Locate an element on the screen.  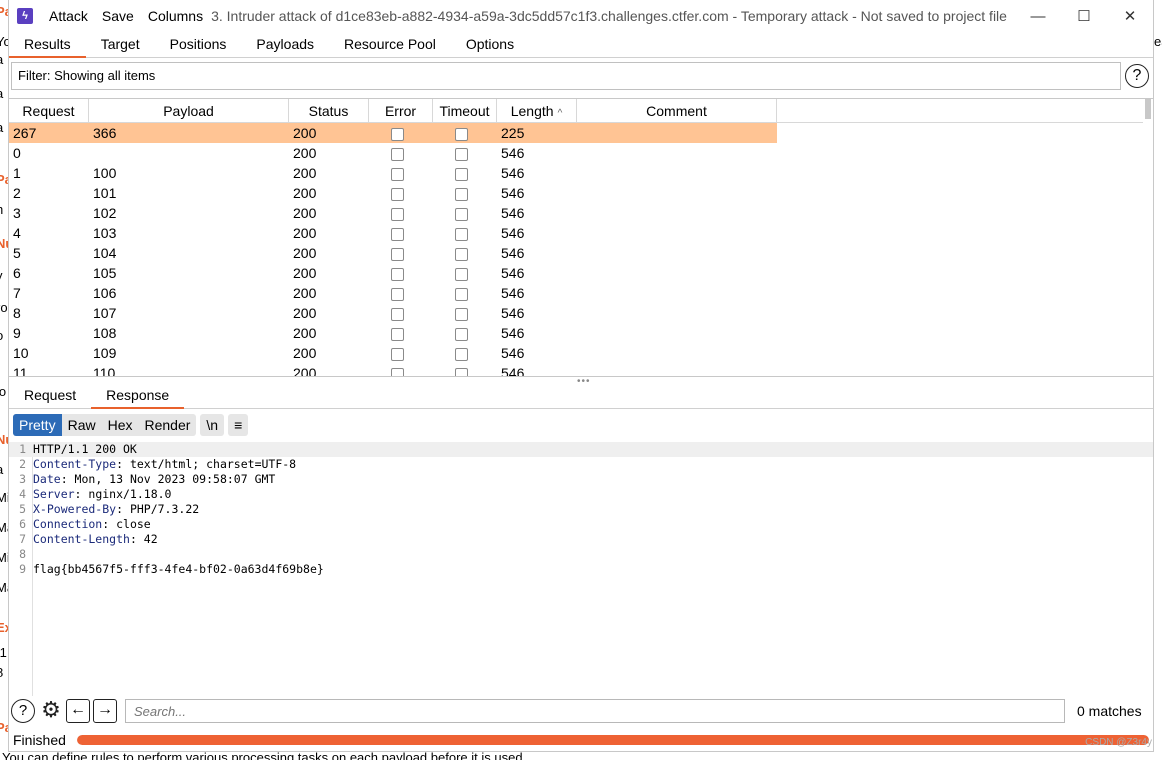
table-row: 8 107 200 546 is located at coordinates (576, 313).